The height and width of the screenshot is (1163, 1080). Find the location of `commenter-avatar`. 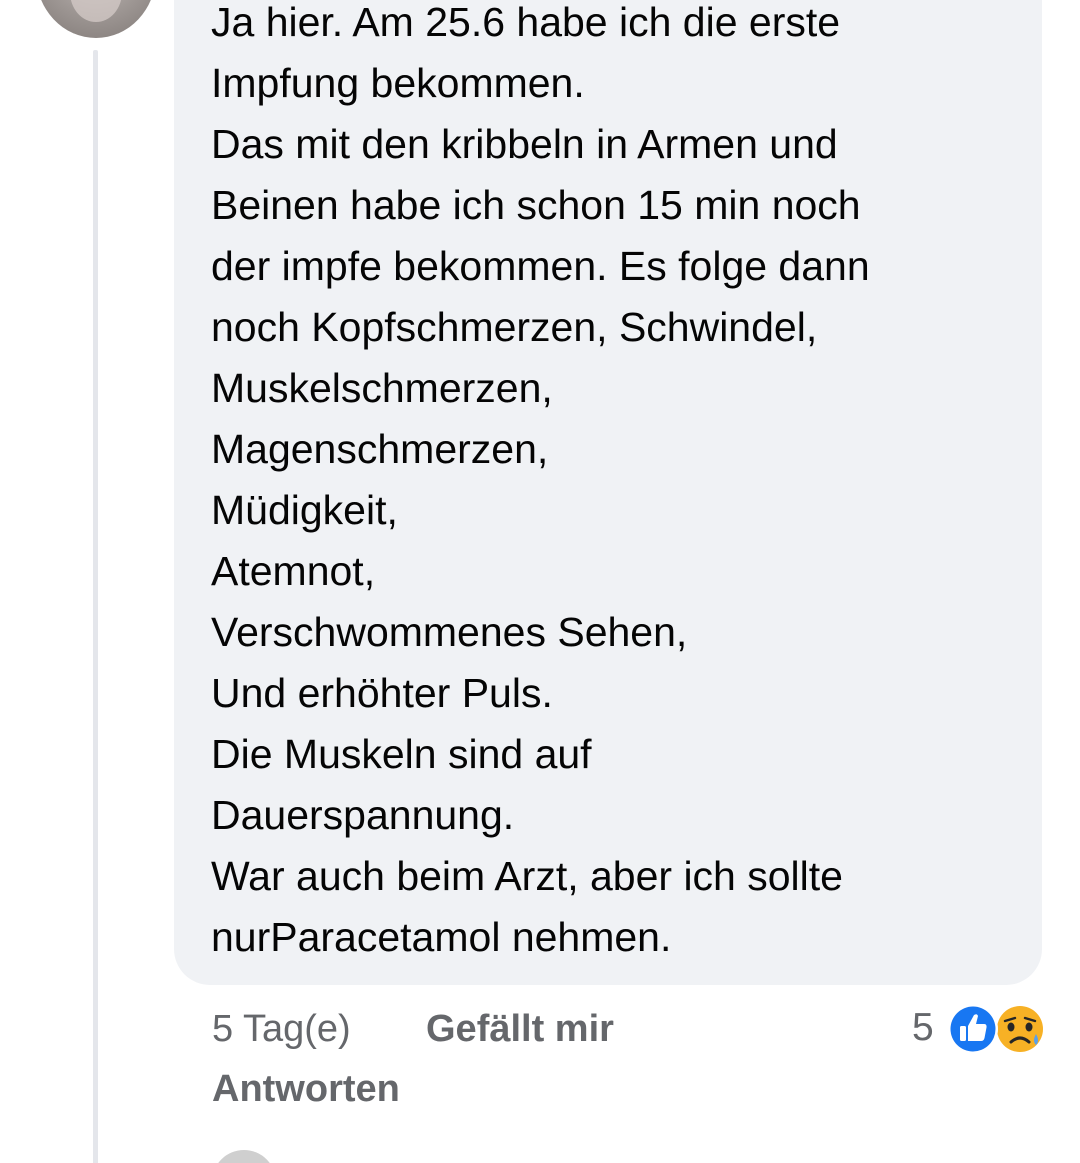

commenter-avatar is located at coordinates (96, 19).